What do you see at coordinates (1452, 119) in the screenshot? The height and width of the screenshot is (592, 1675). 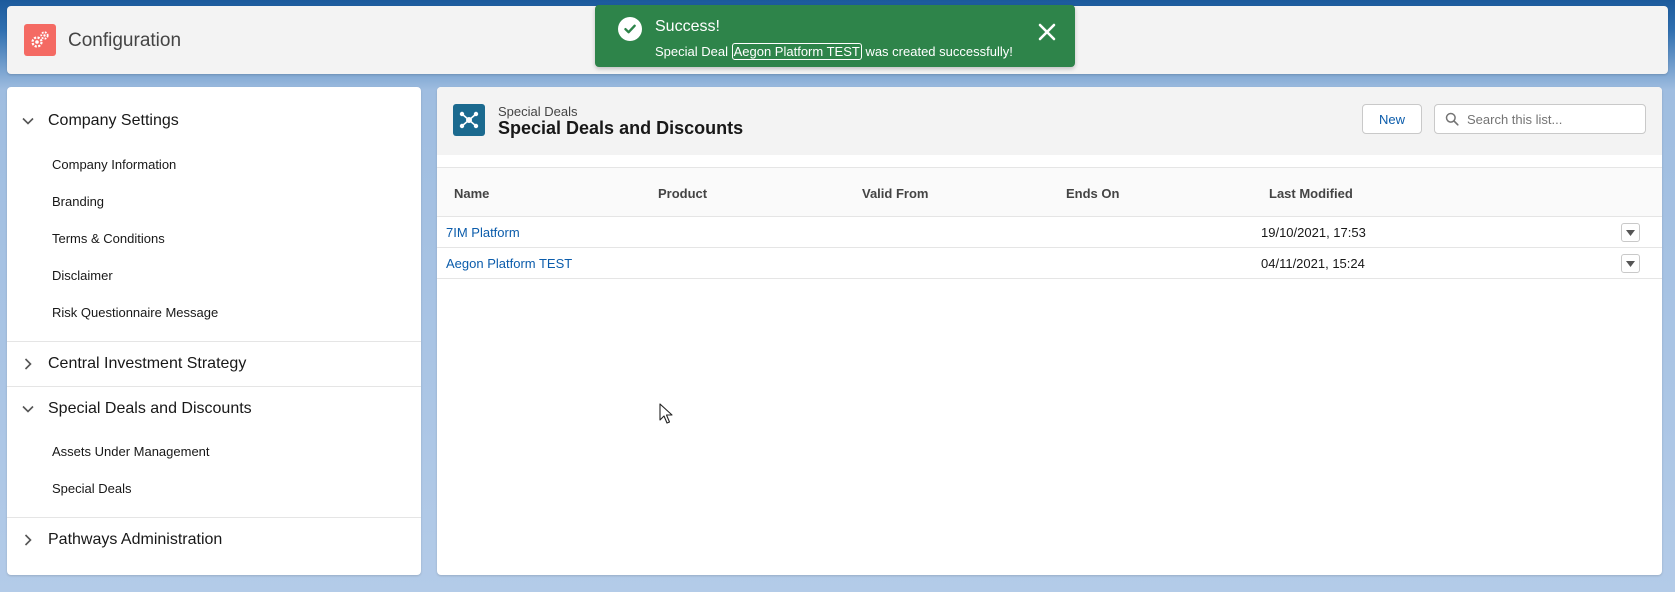 I see `search-icon` at bounding box center [1452, 119].